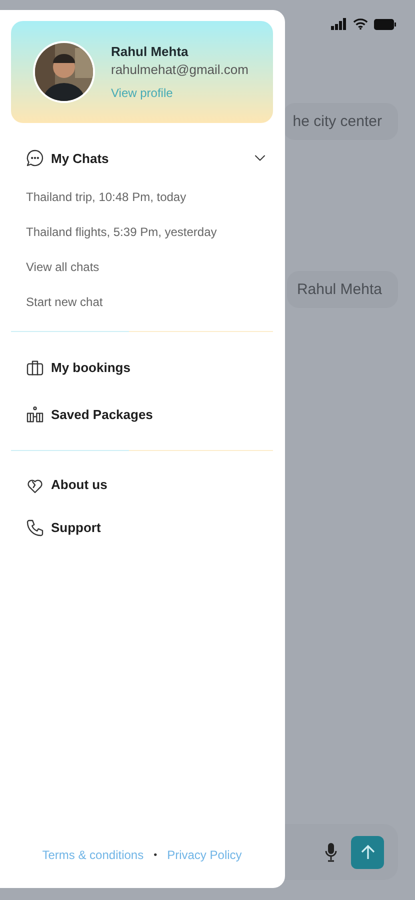 The image size is (415, 900). What do you see at coordinates (35, 158) in the screenshot?
I see `chat-bubble-icon` at bounding box center [35, 158].